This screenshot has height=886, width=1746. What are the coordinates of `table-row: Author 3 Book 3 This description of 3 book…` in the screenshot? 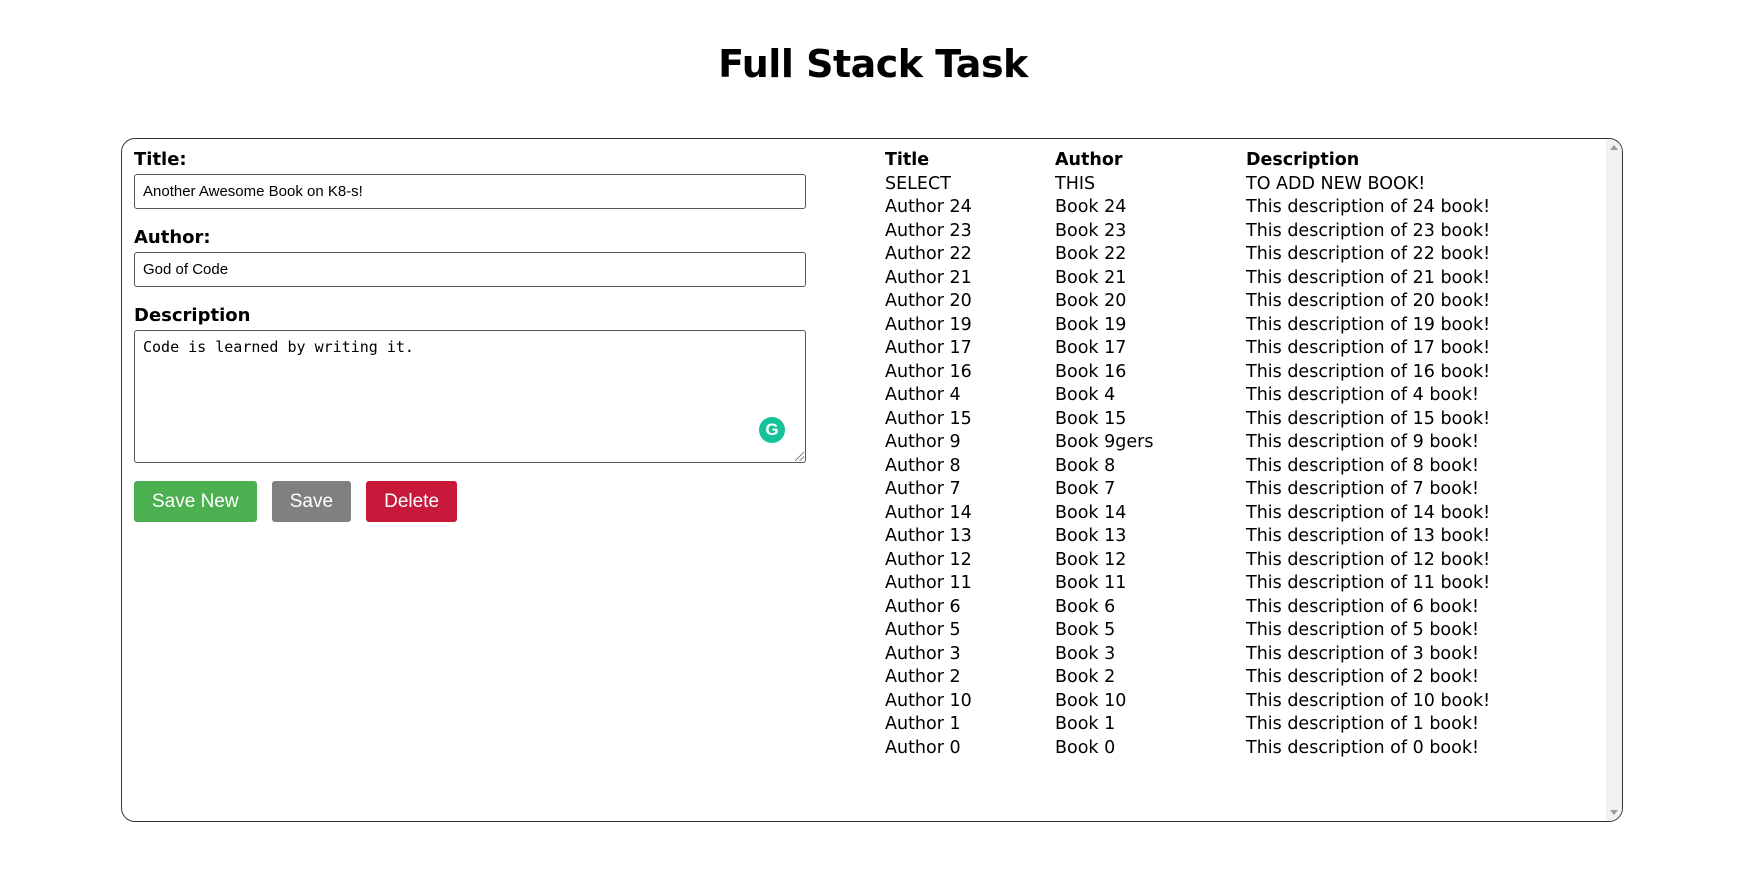 It's located at (1195, 655).